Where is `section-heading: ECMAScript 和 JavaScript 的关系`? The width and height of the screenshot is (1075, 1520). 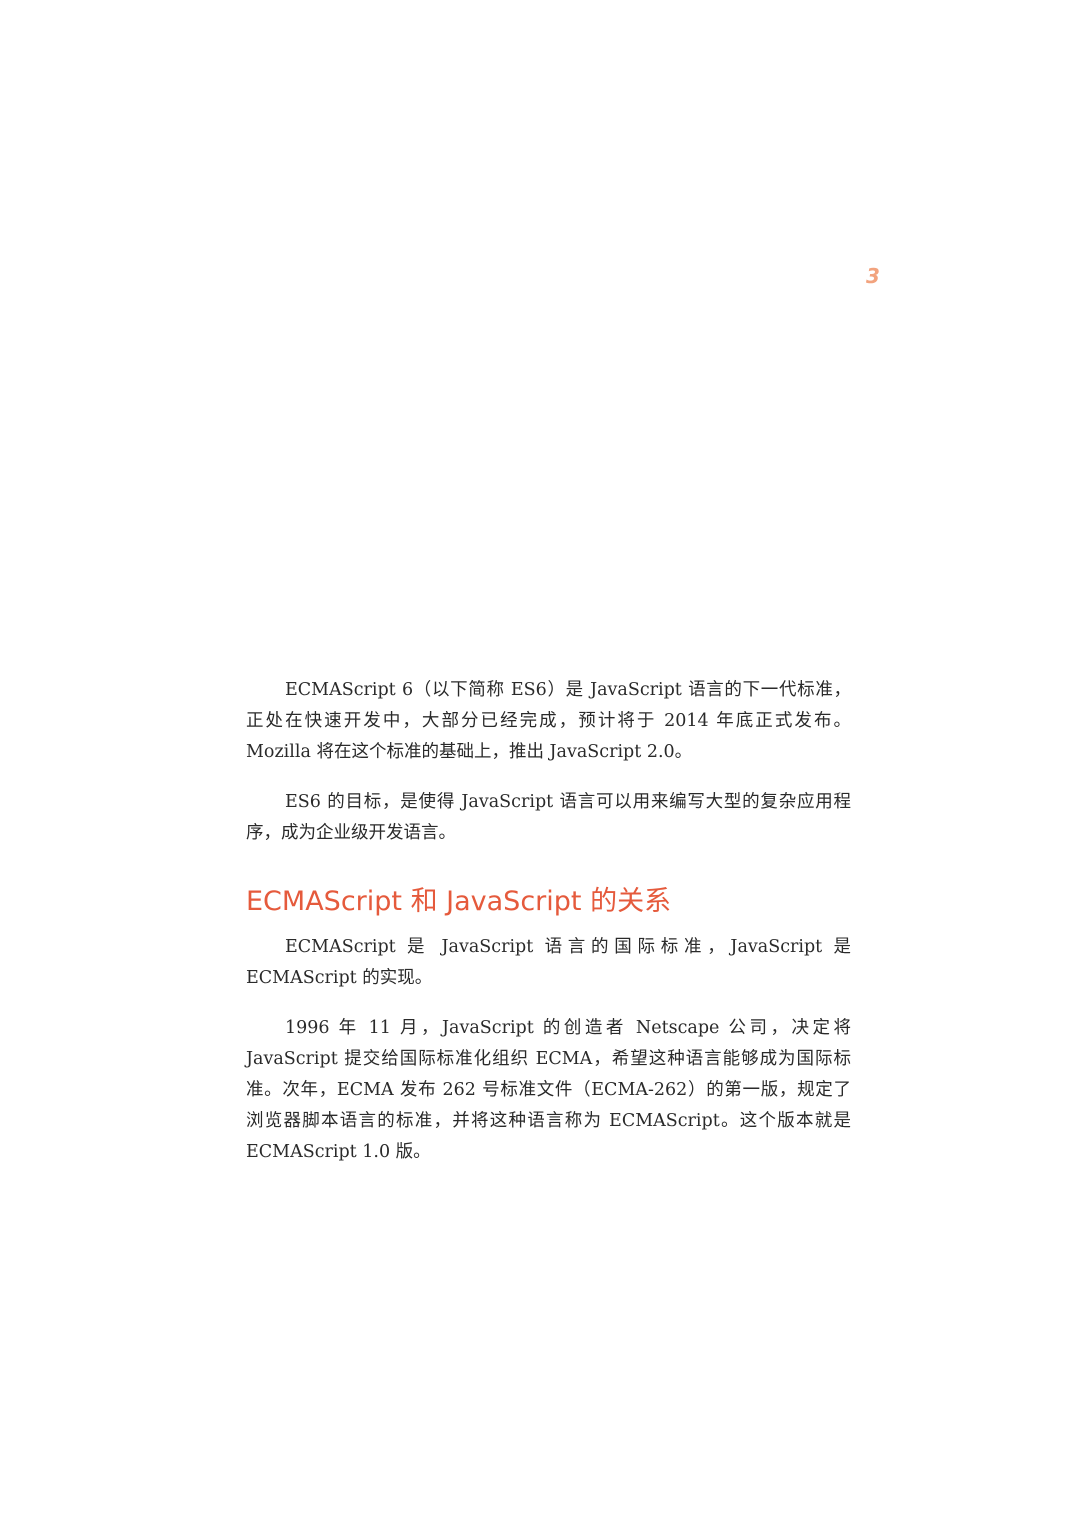 section-heading: ECMAScript 和 JavaScript 的关系 is located at coordinates (459, 901).